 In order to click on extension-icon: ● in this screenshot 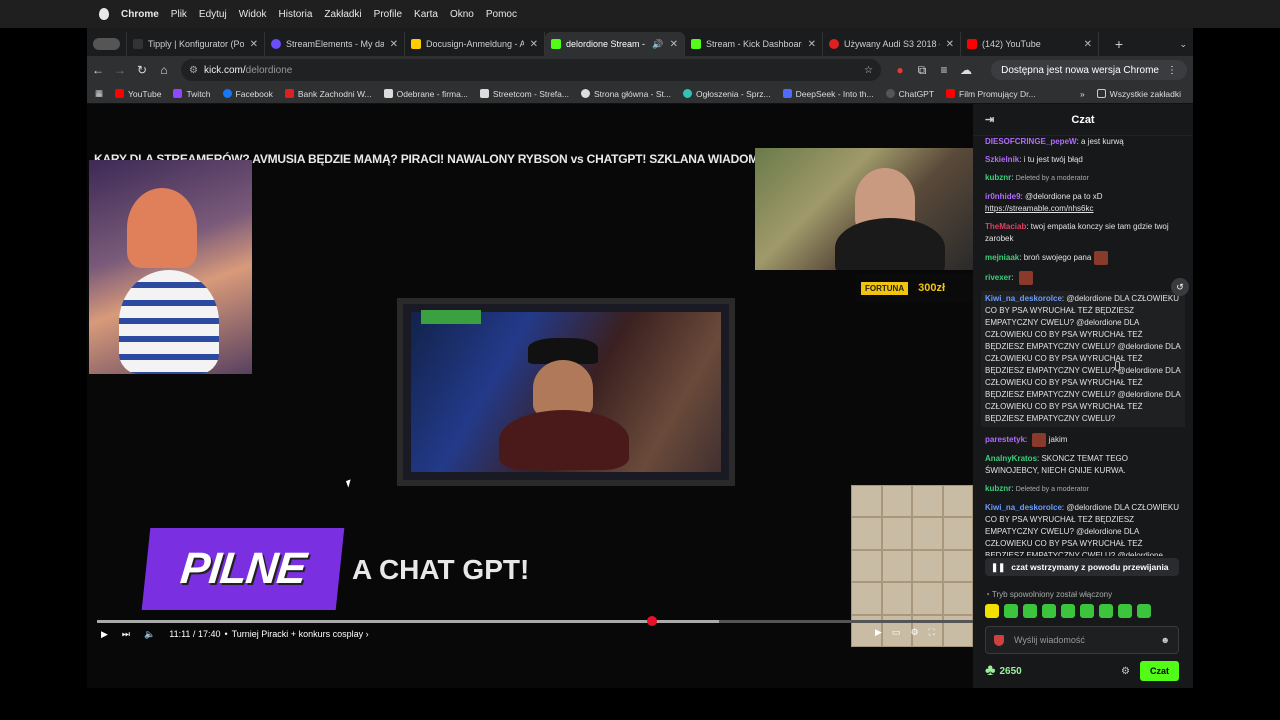, I will do `click(900, 70)`.